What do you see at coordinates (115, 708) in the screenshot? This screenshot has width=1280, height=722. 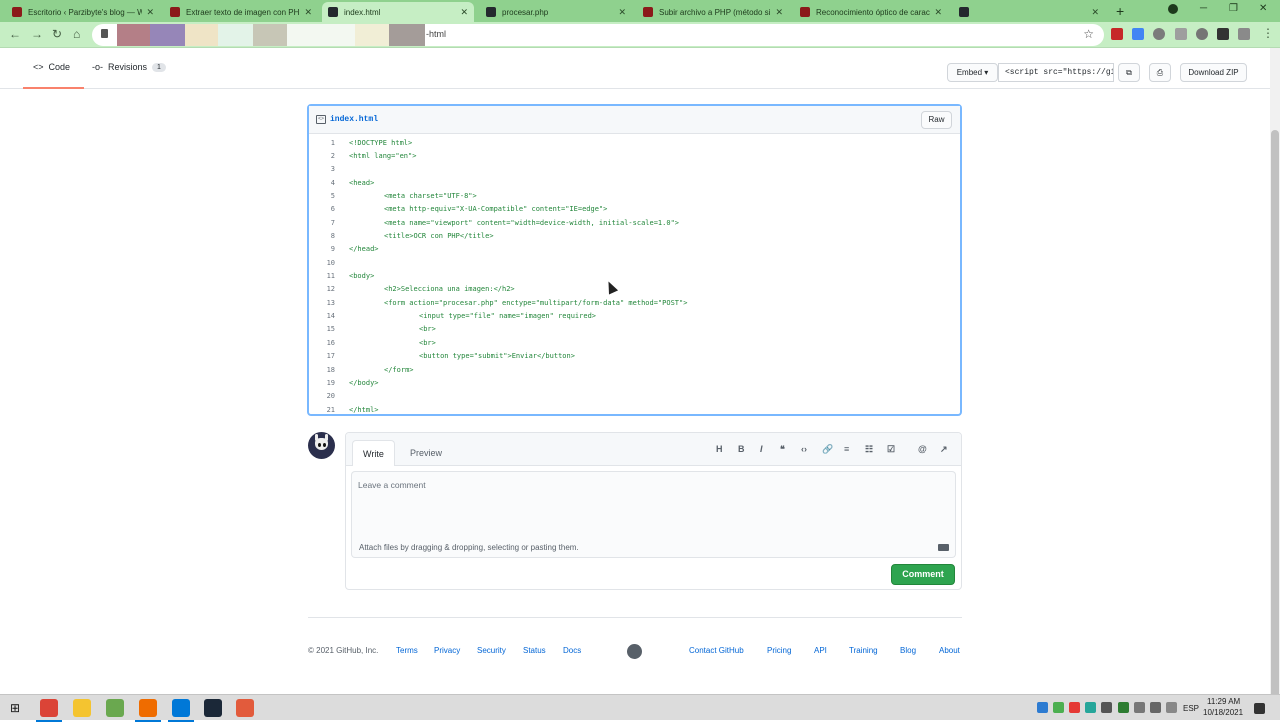 I see `notepad-plus-icon` at bounding box center [115, 708].